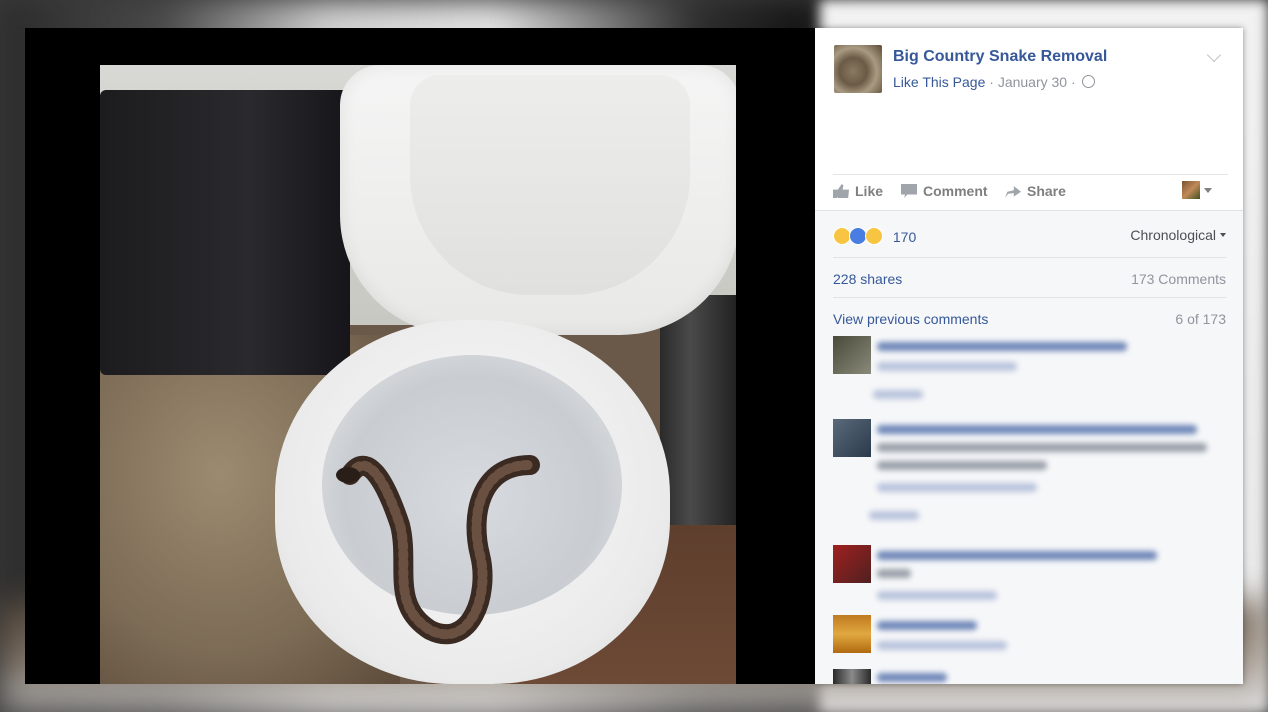 This screenshot has width=1268, height=712. I want to click on step-can, so click(698, 410).